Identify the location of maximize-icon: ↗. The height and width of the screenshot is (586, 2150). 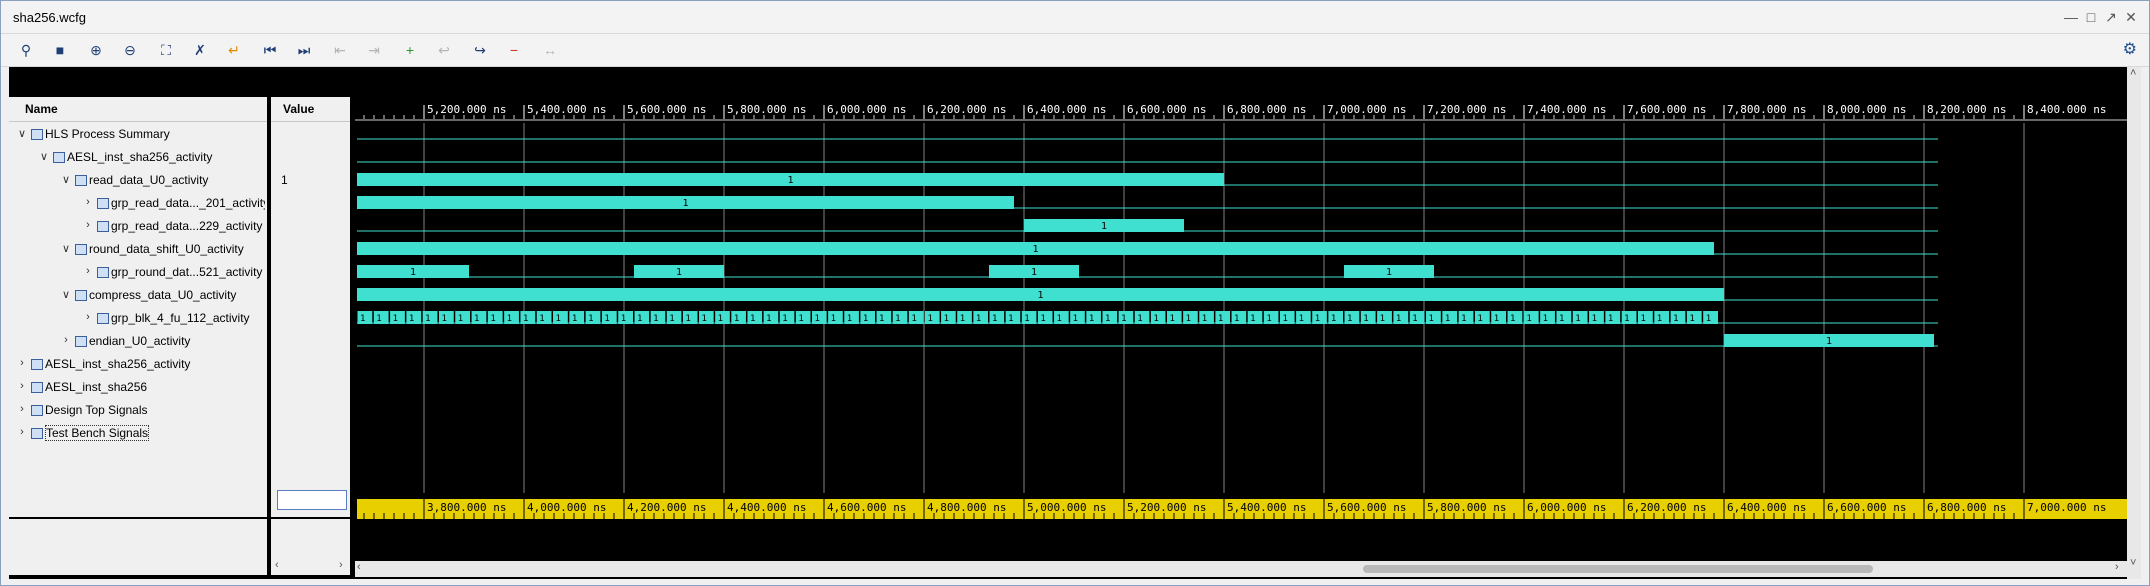
(2111, 17).